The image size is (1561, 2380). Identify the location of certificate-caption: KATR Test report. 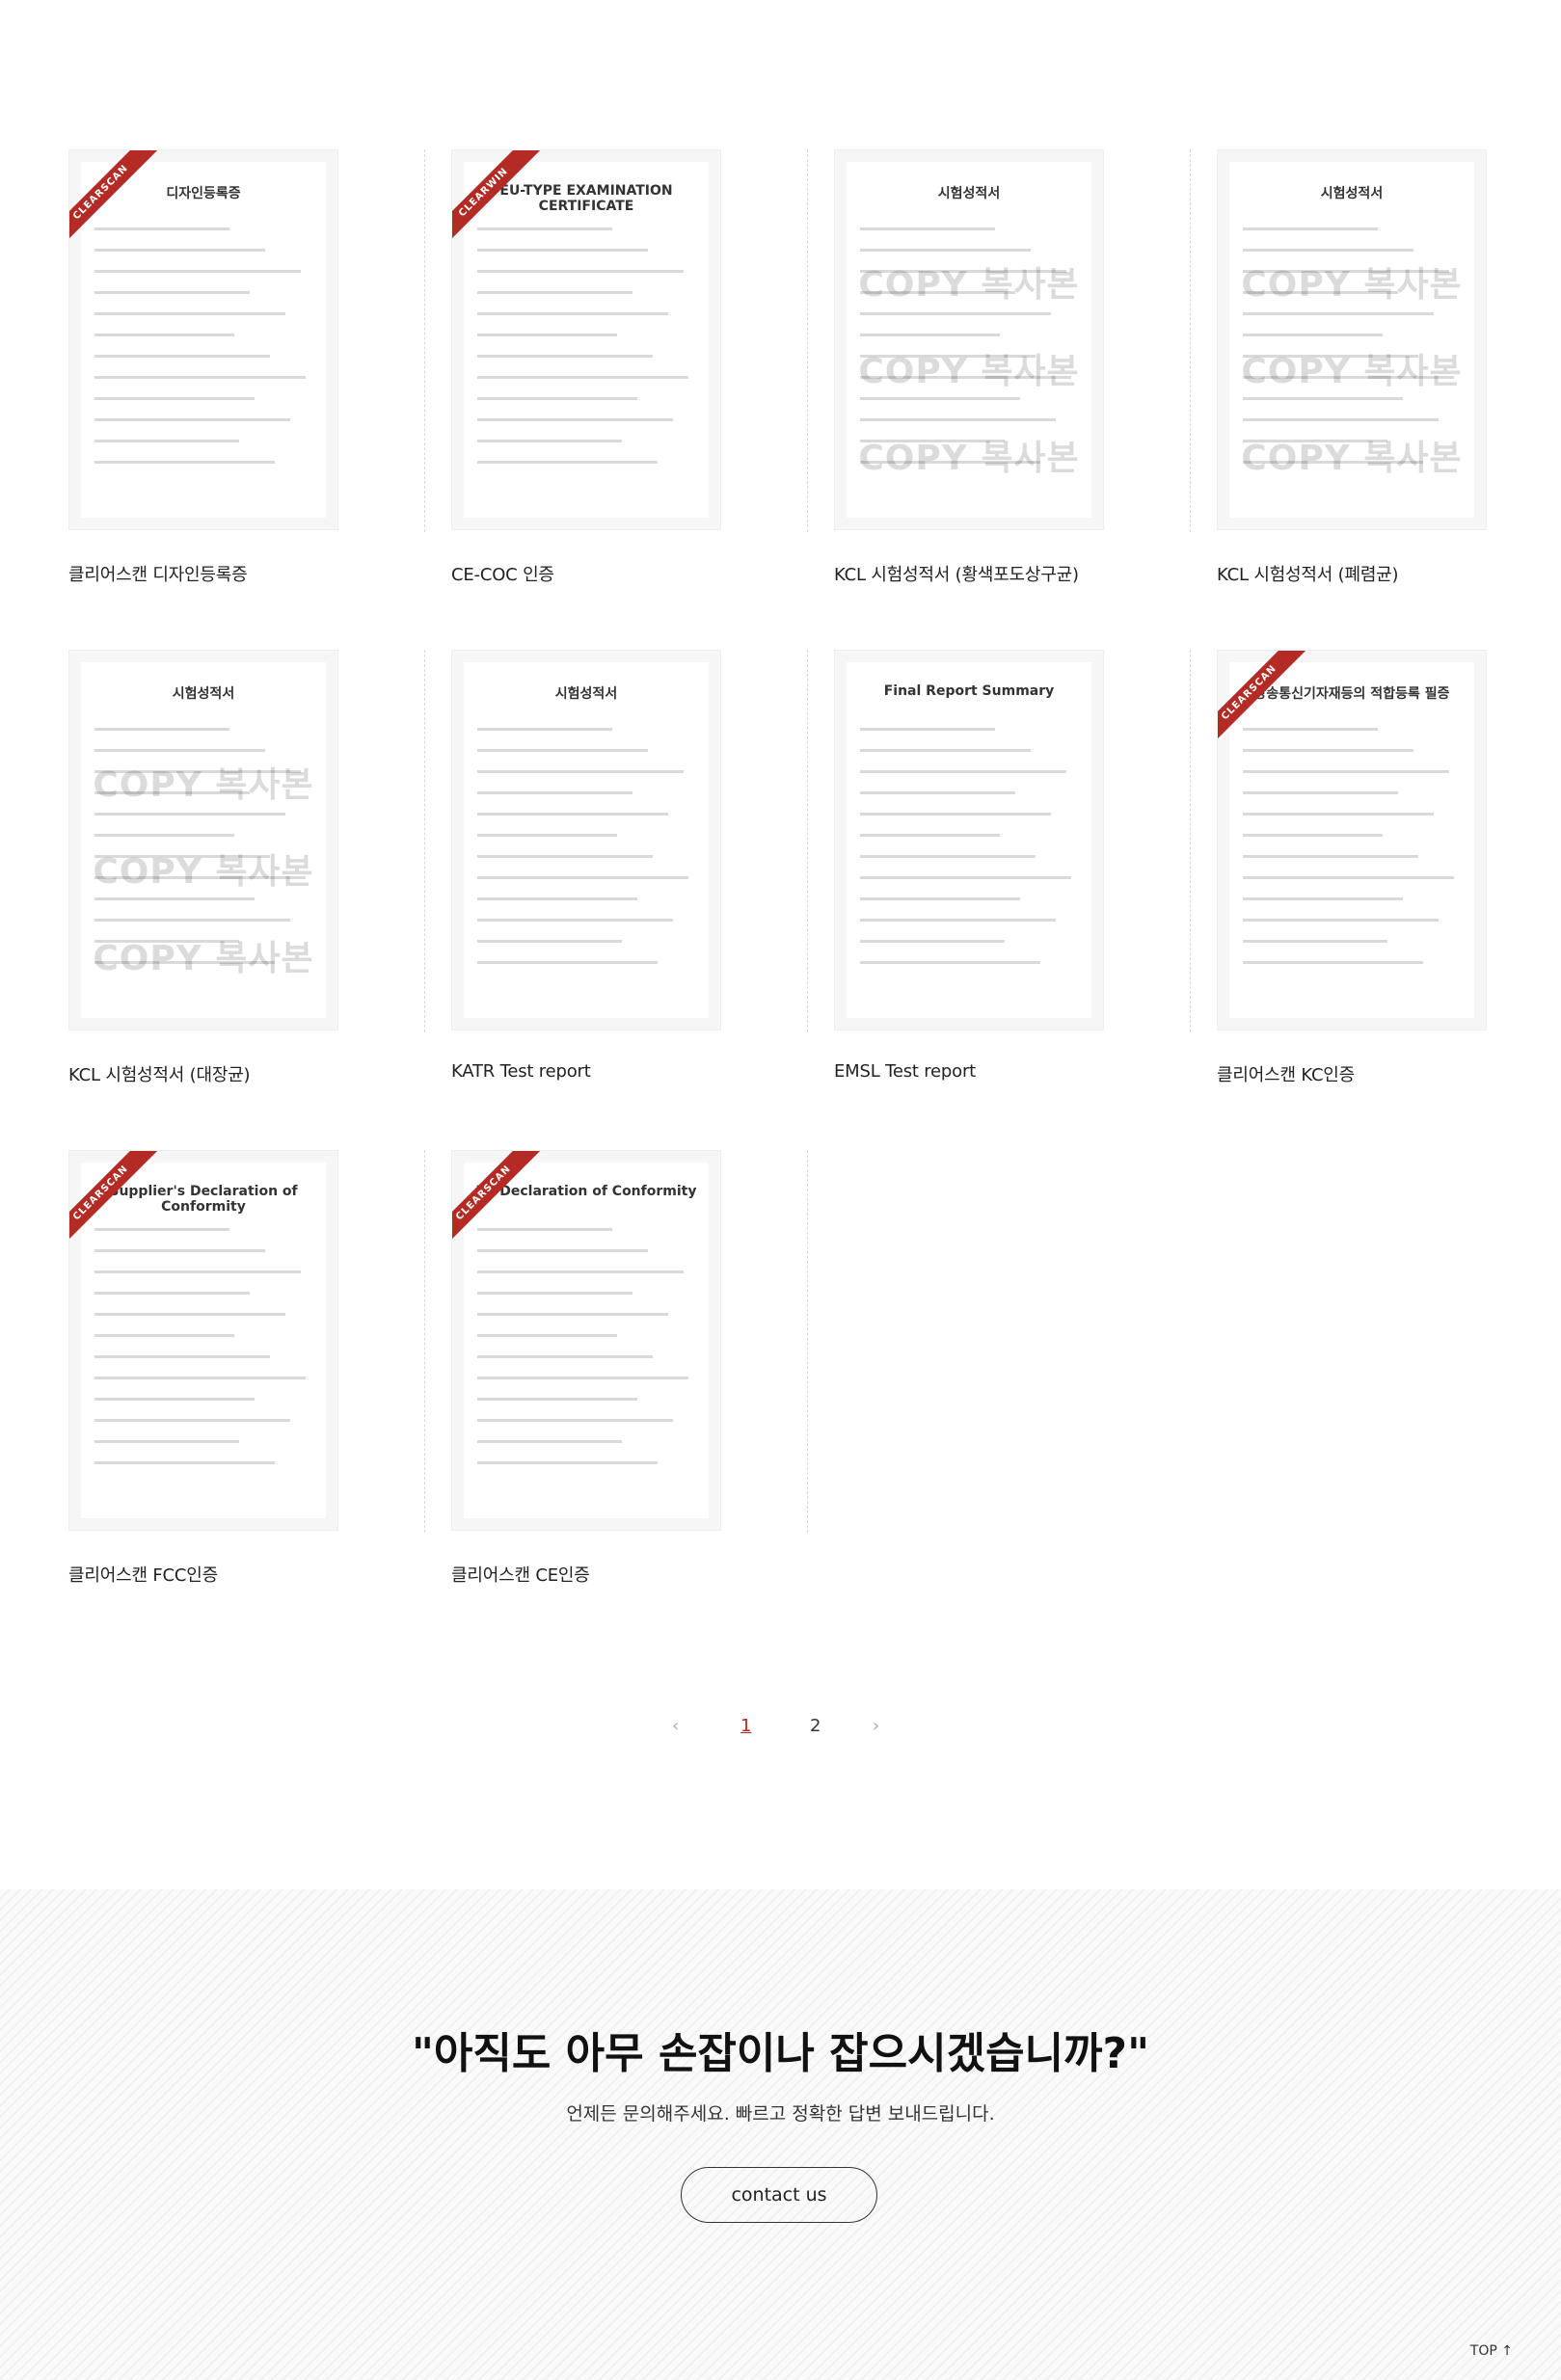
(629, 1071).